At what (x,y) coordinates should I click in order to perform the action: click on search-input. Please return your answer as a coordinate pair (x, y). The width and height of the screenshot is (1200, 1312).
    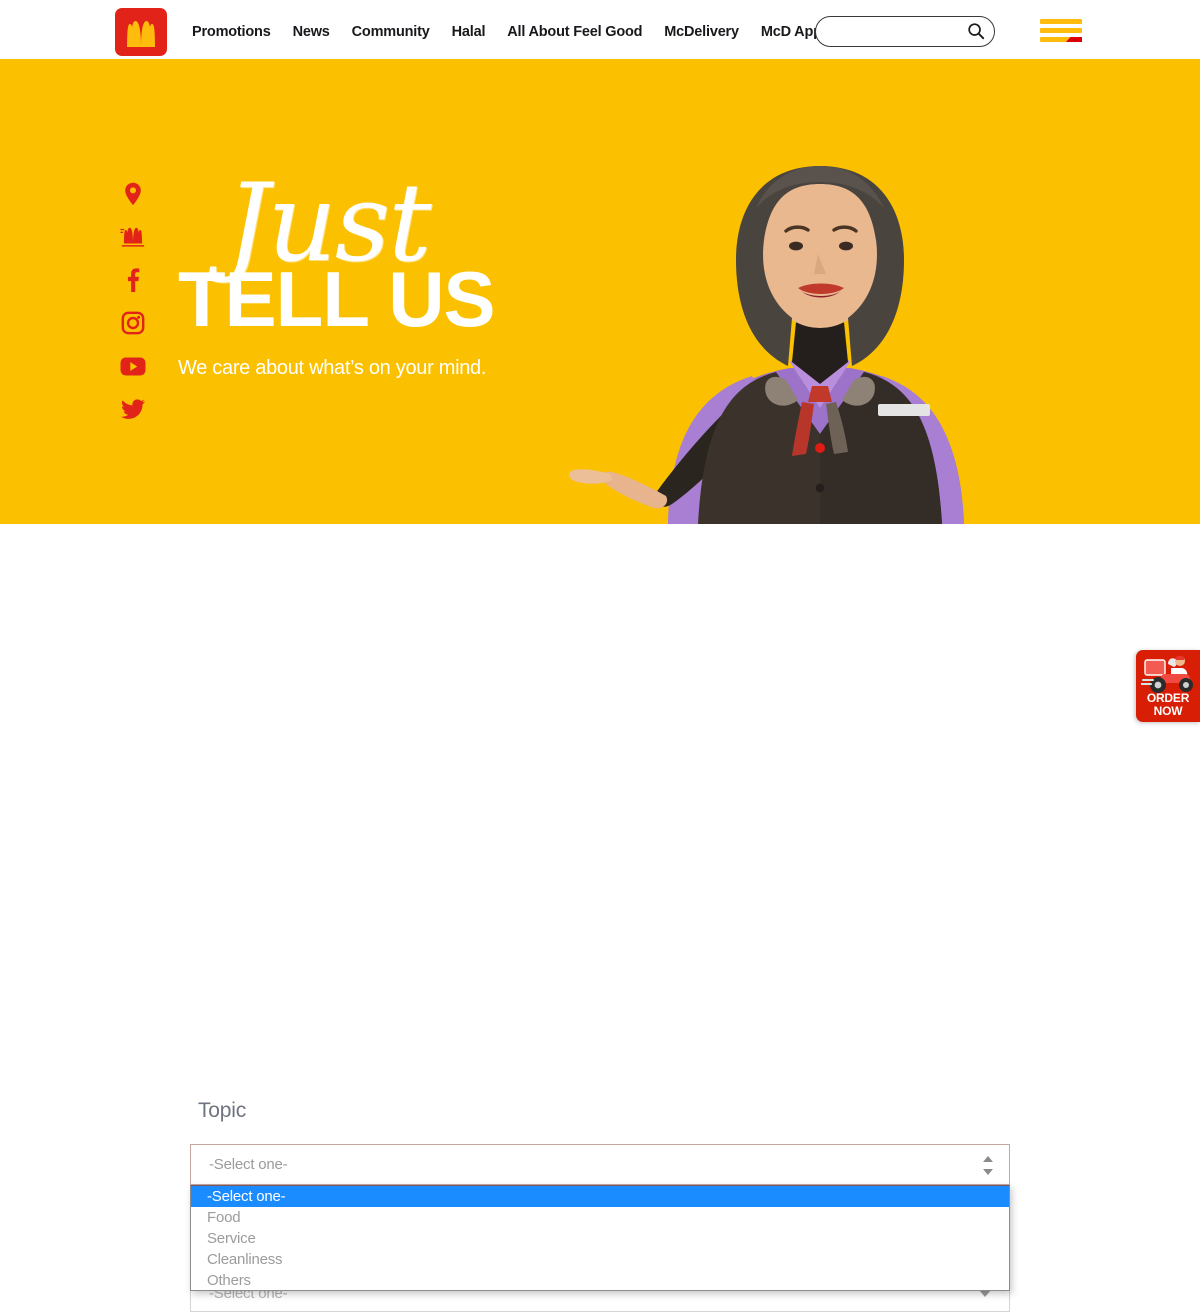
    Looking at the image, I should click on (898, 31).